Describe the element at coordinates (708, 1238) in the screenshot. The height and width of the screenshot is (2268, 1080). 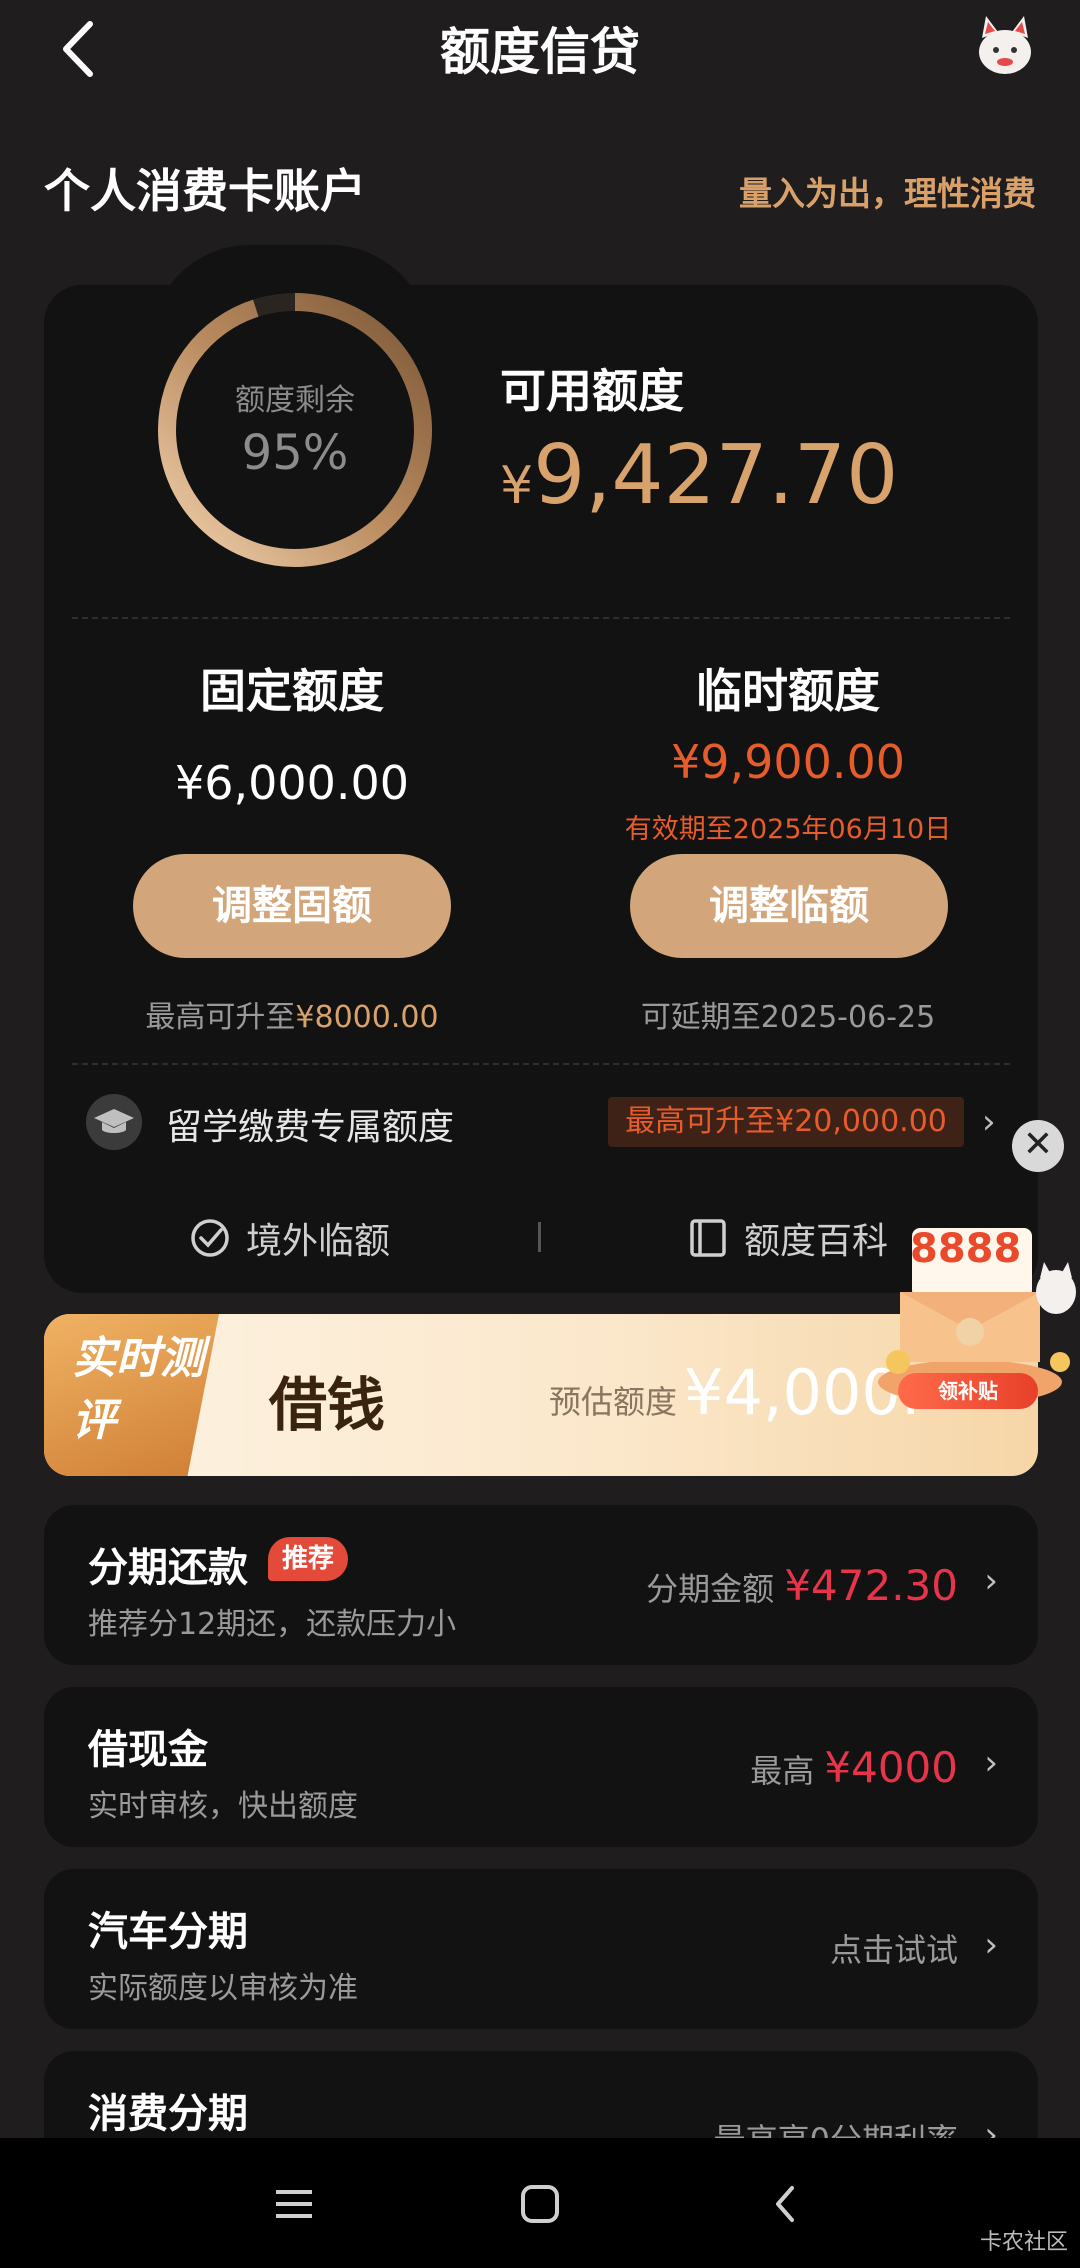
I see `book-icon` at that location.